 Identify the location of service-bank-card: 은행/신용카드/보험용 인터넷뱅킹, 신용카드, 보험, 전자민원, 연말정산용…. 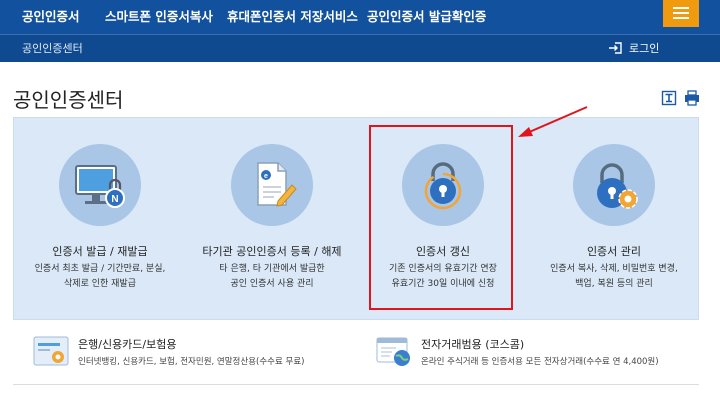
(198, 353).